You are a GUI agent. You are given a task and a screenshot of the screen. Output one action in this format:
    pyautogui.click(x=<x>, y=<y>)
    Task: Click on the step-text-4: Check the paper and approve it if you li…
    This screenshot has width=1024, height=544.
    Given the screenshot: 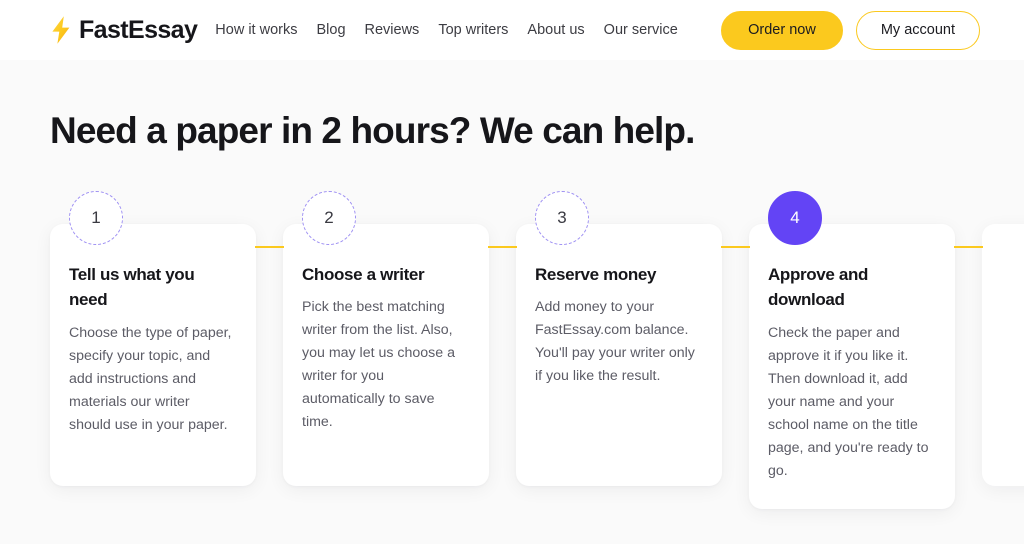 What is the action you would take?
    pyautogui.click(x=848, y=401)
    